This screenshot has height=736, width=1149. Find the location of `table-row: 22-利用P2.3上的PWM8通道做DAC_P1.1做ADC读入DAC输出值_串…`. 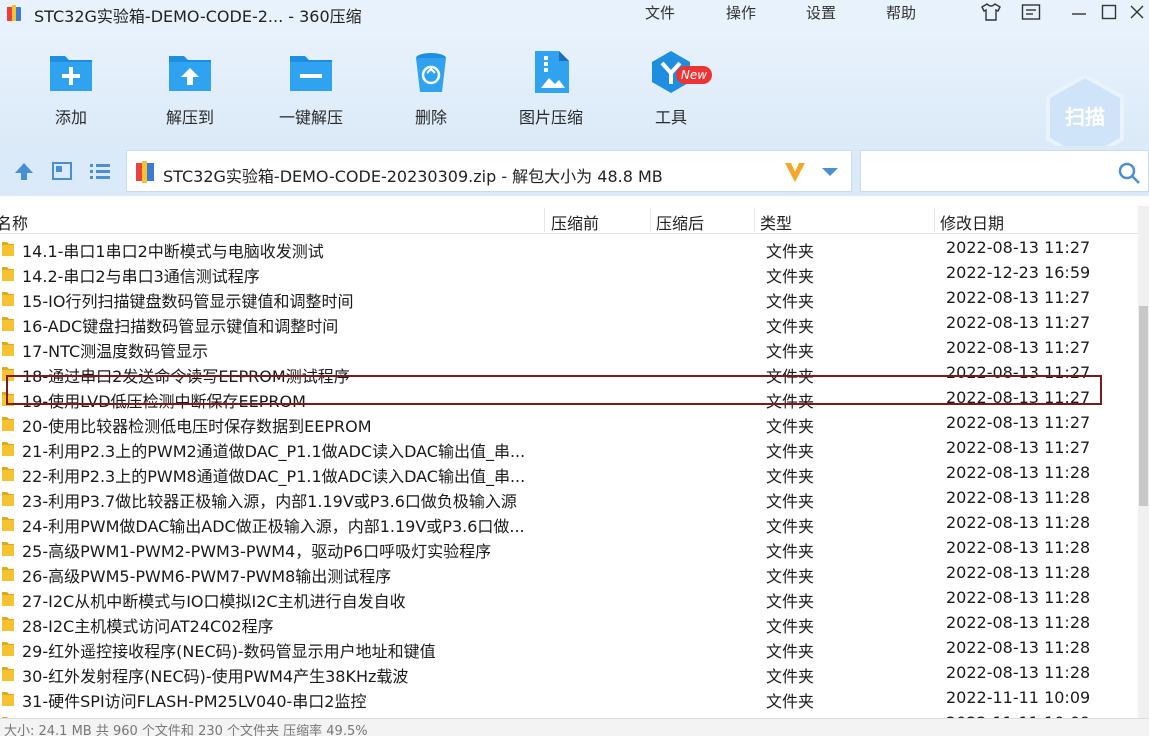

table-row: 22-利用P2.3上的PWM8通道做DAC_P1.1做ADC读入DAC输出值_串… is located at coordinates (569, 473).